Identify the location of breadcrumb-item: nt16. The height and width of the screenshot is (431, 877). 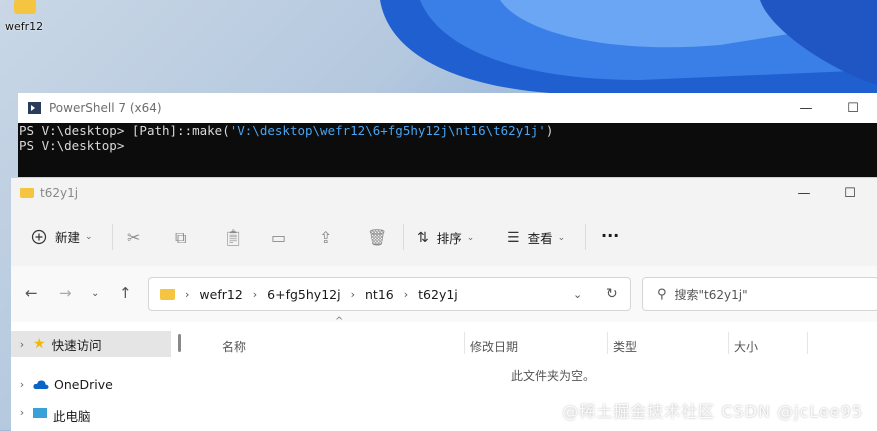
(379, 294).